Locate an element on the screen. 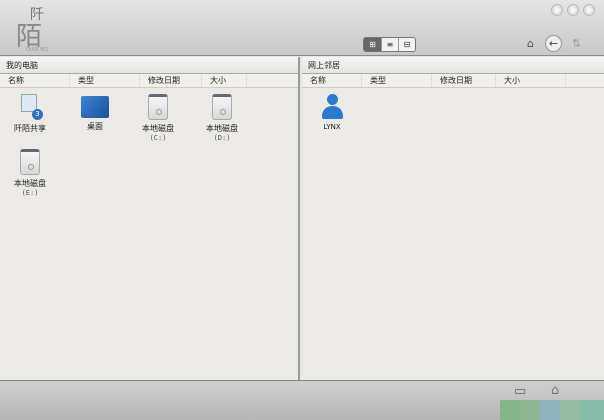 This screenshot has width=604, height=420. desktop-icon is located at coordinates (95, 107).